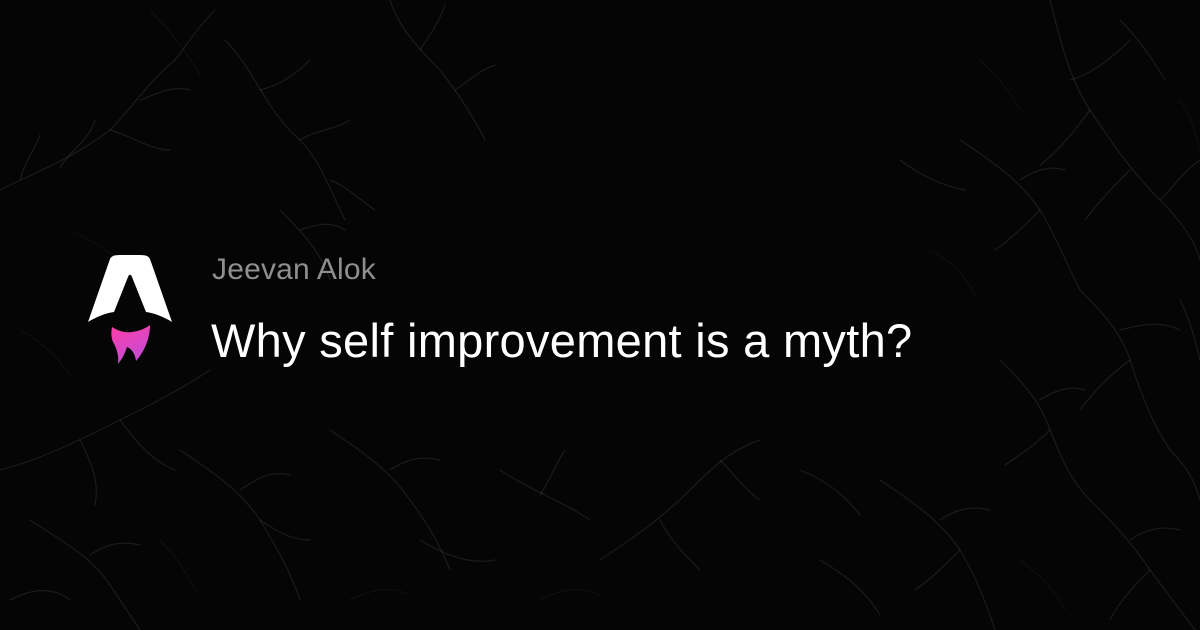 The height and width of the screenshot is (630, 1200). Describe the element at coordinates (562, 340) in the screenshot. I see `post-title: Why self improvement is a myth?` at that location.